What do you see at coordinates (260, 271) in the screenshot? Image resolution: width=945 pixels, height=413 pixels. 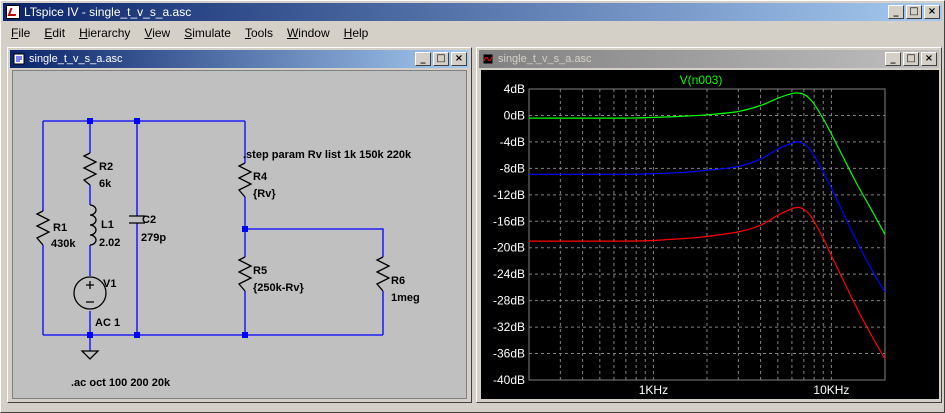 I see `r5-name: R5` at bounding box center [260, 271].